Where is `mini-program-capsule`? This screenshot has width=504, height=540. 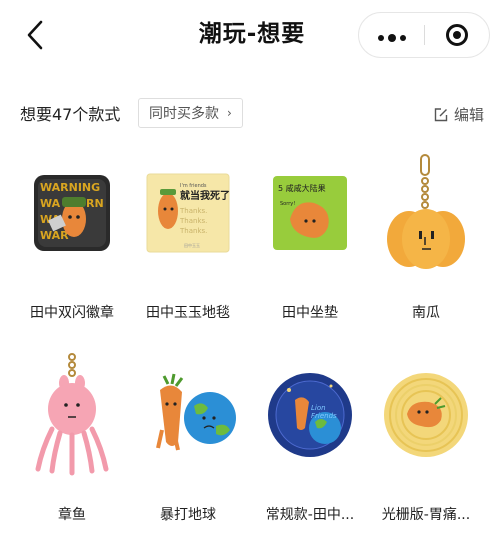
mini-program-capsule is located at coordinates (424, 35).